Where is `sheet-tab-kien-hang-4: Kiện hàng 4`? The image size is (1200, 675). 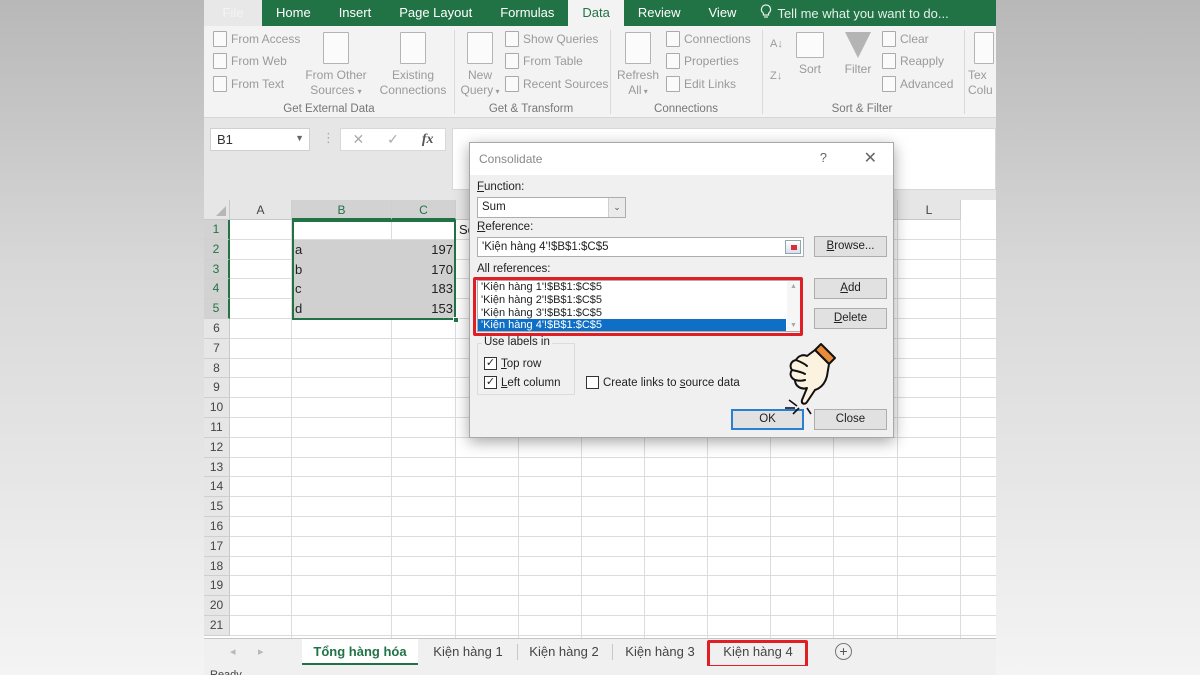
sheet-tab-kien-hang-4: Kiện hàng 4 is located at coordinates (758, 652).